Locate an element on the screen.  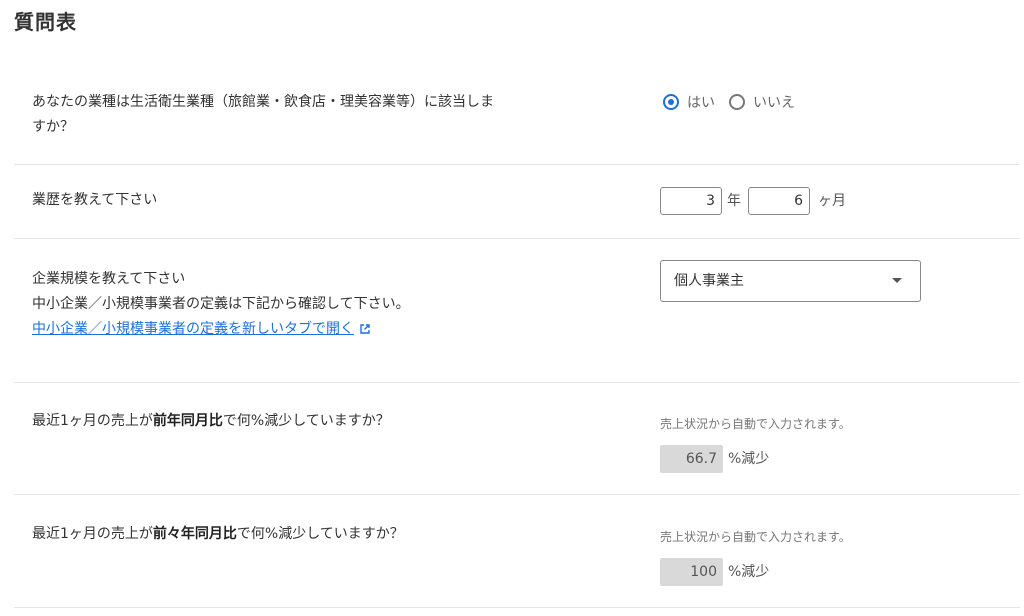
external-link-icon is located at coordinates (365, 329).